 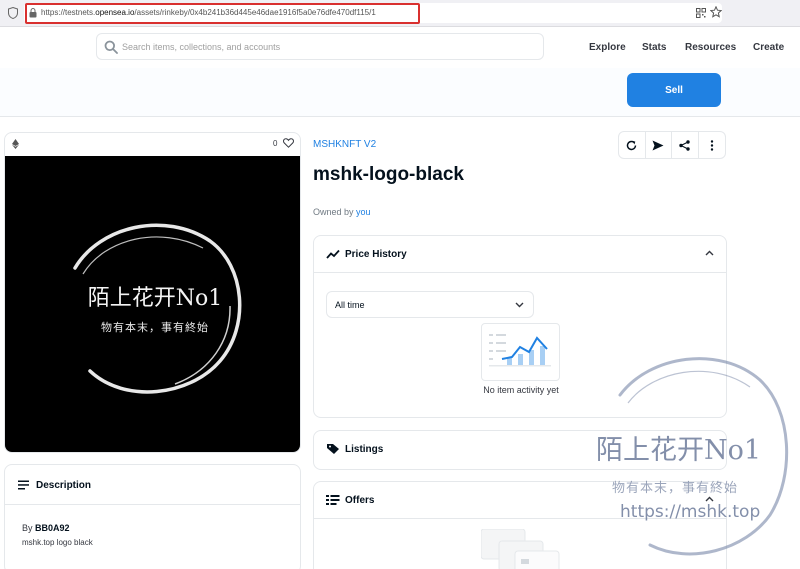 I want to click on send-icon, so click(x=658, y=145).